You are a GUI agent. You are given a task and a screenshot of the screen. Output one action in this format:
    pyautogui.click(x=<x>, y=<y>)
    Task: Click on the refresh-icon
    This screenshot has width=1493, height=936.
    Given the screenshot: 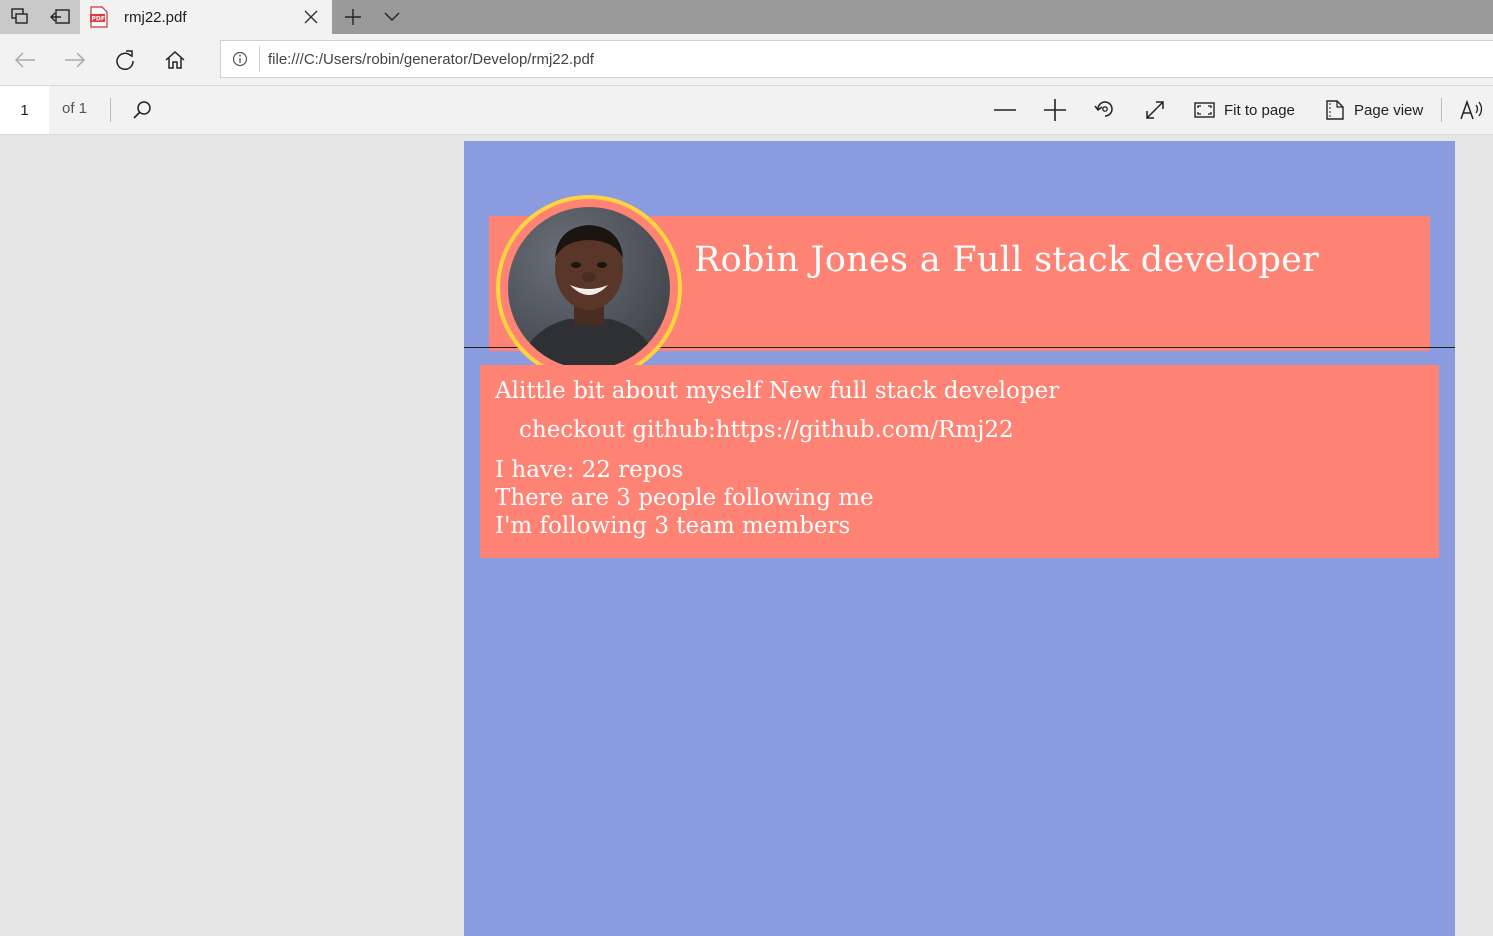 What is the action you would take?
    pyautogui.click(x=125, y=60)
    